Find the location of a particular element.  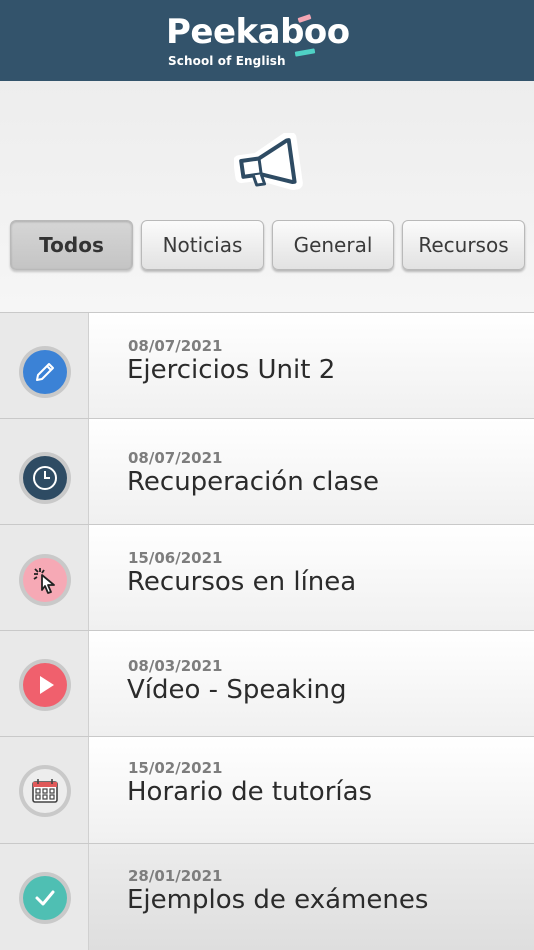

list-item-date: 15/06/2021 is located at coordinates (175, 558).